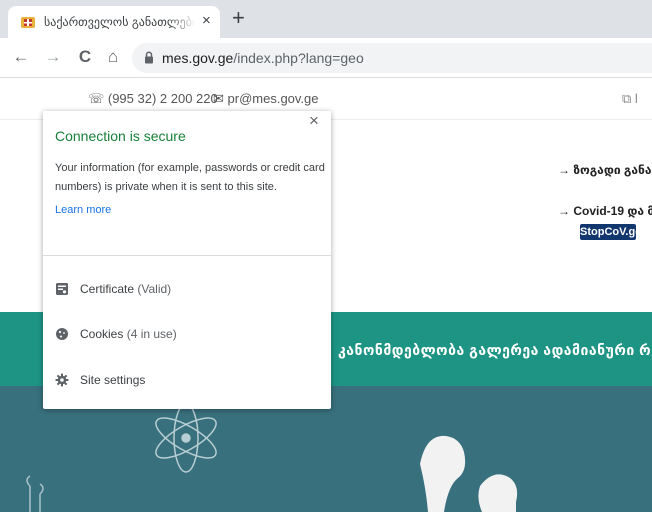 The height and width of the screenshot is (512, 652). Describe the element at coordinates (182, 21) in the screenshot. I see `tab-title-fade` at that location.